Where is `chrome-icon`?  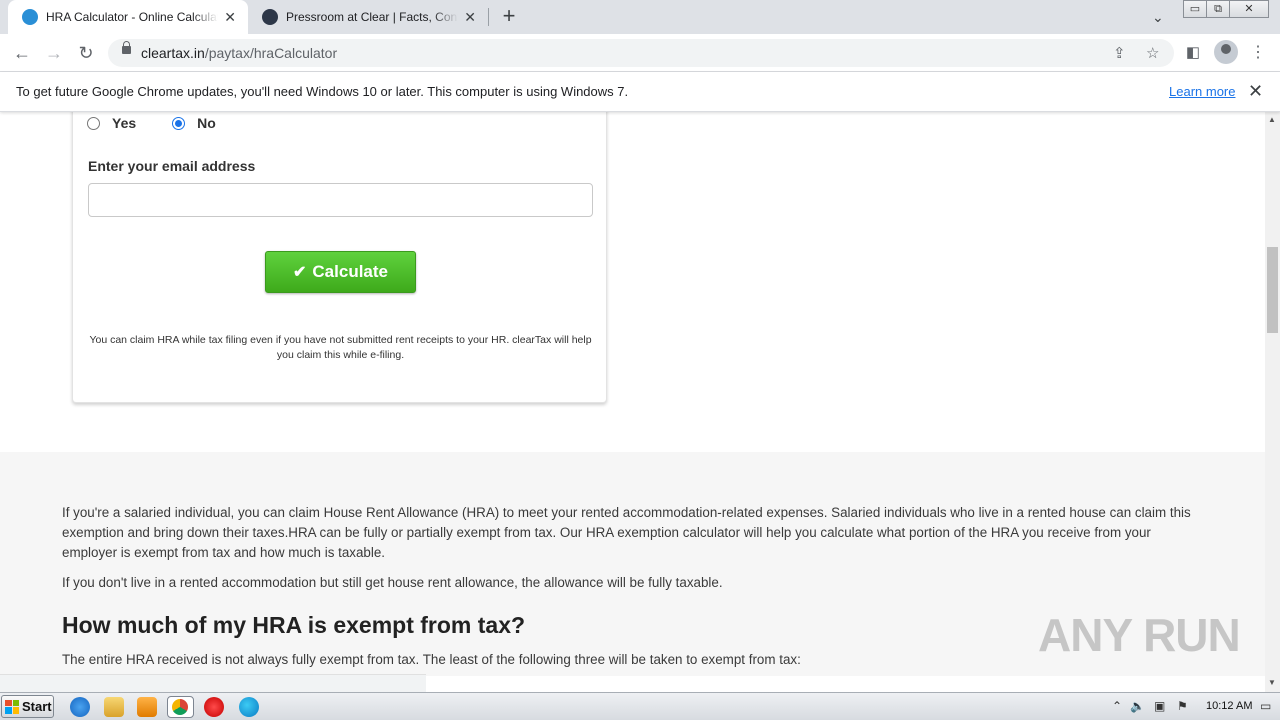 chrome-icon is located at coordinates (180, 707).